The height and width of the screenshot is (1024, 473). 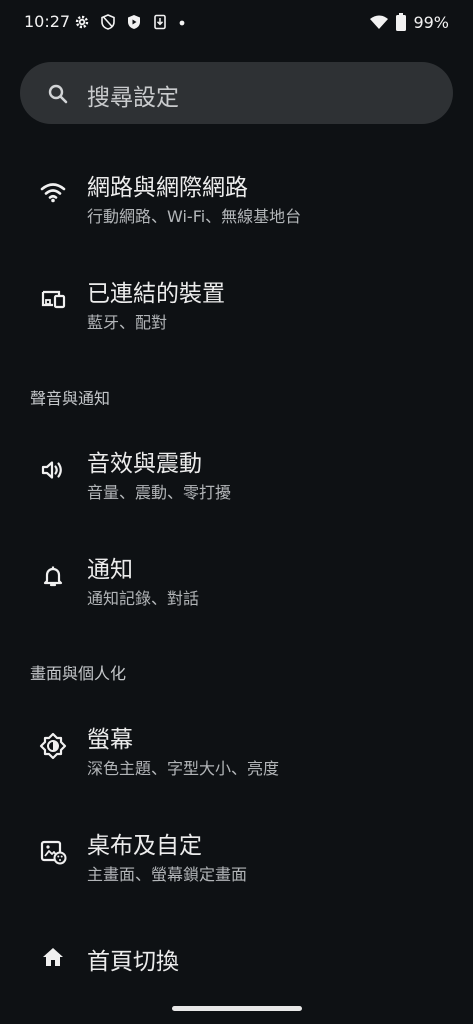 I want to click on settings-item-connected-devices: 已連結的裝置 藍牙、配對, so click(x=236, y=304).